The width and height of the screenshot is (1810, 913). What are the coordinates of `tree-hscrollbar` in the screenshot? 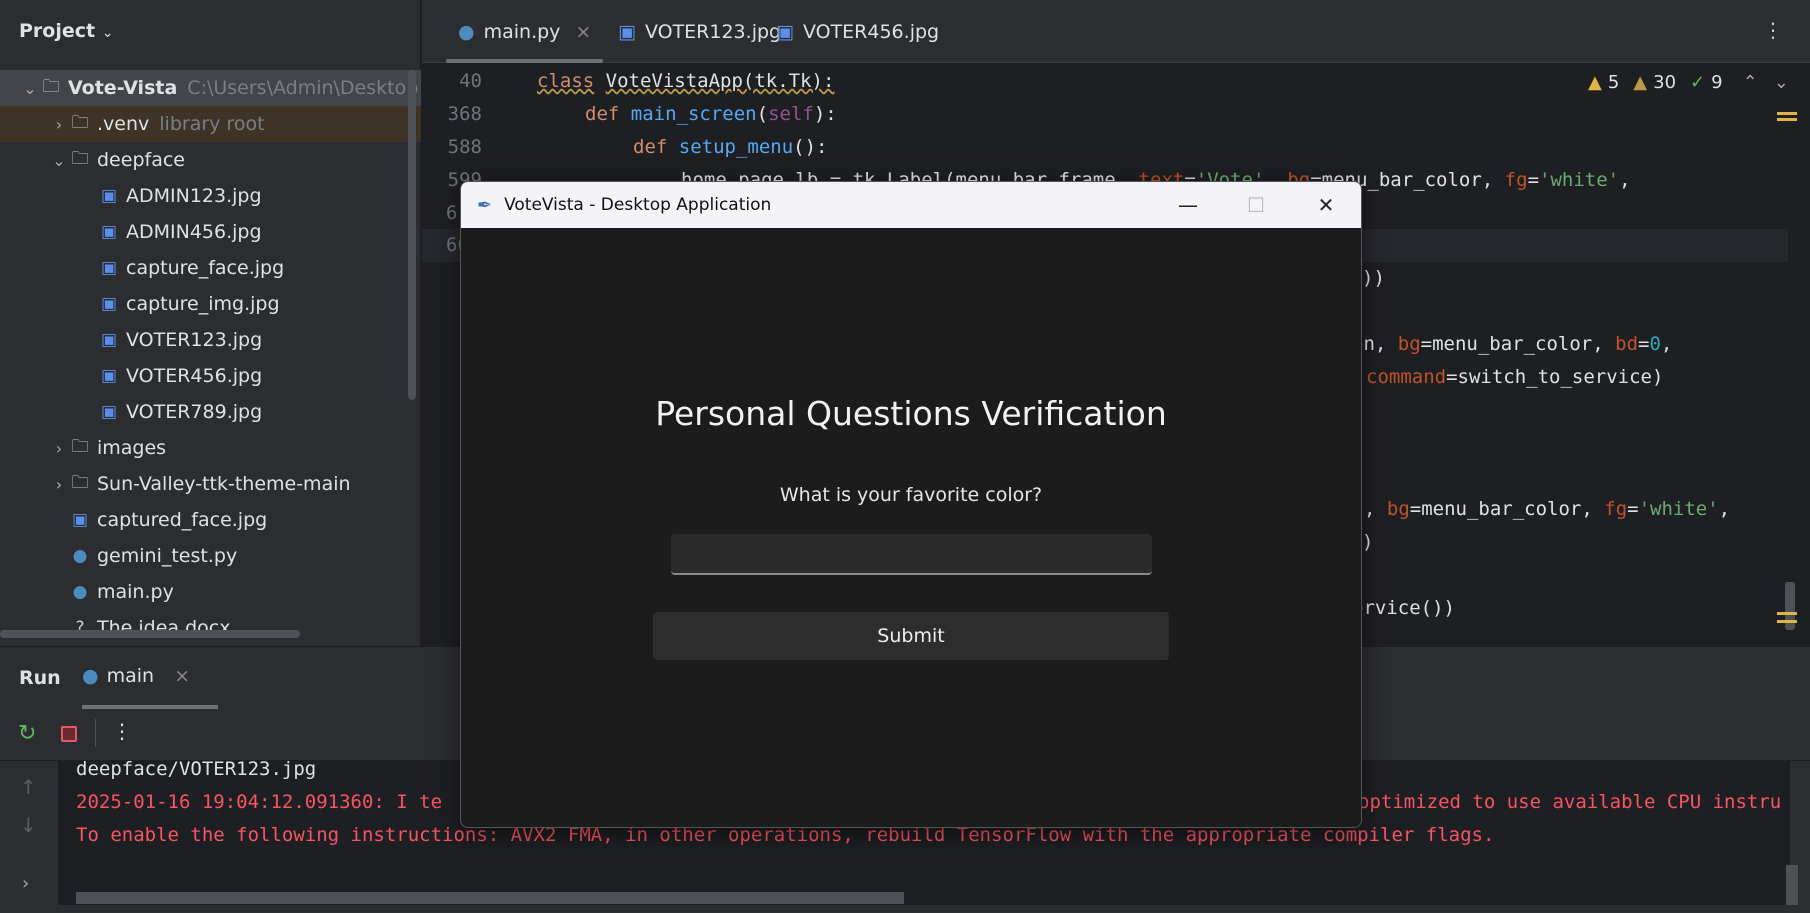 It's located at (150, 634).